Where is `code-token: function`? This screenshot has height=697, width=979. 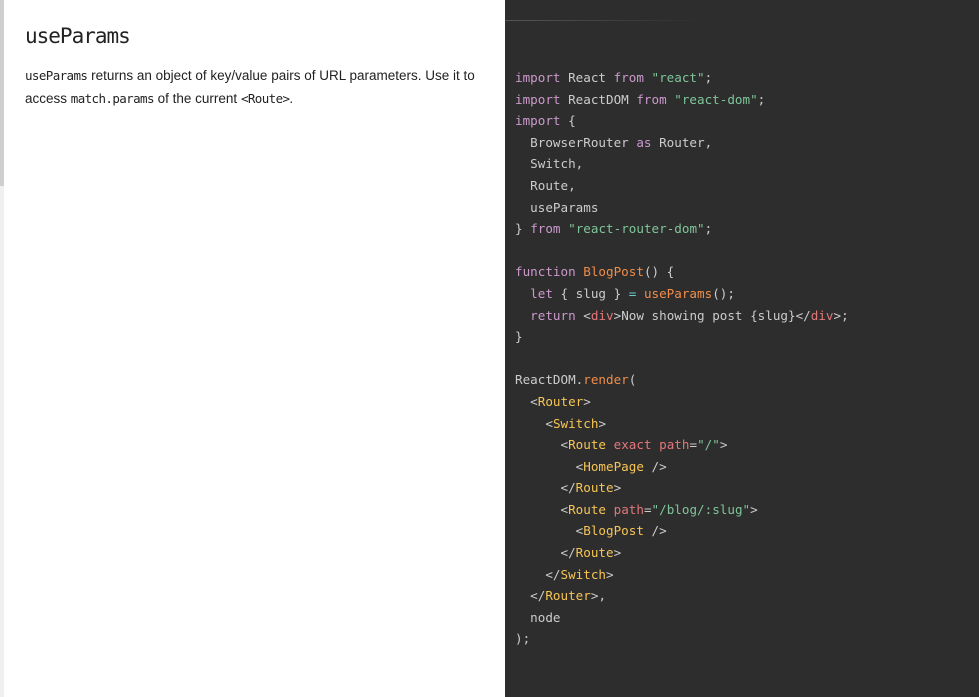 code-token: function is located at coordinates (545, 272).